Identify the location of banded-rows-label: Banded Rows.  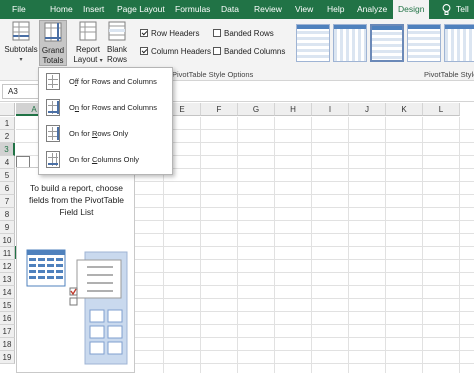
(249, 33).